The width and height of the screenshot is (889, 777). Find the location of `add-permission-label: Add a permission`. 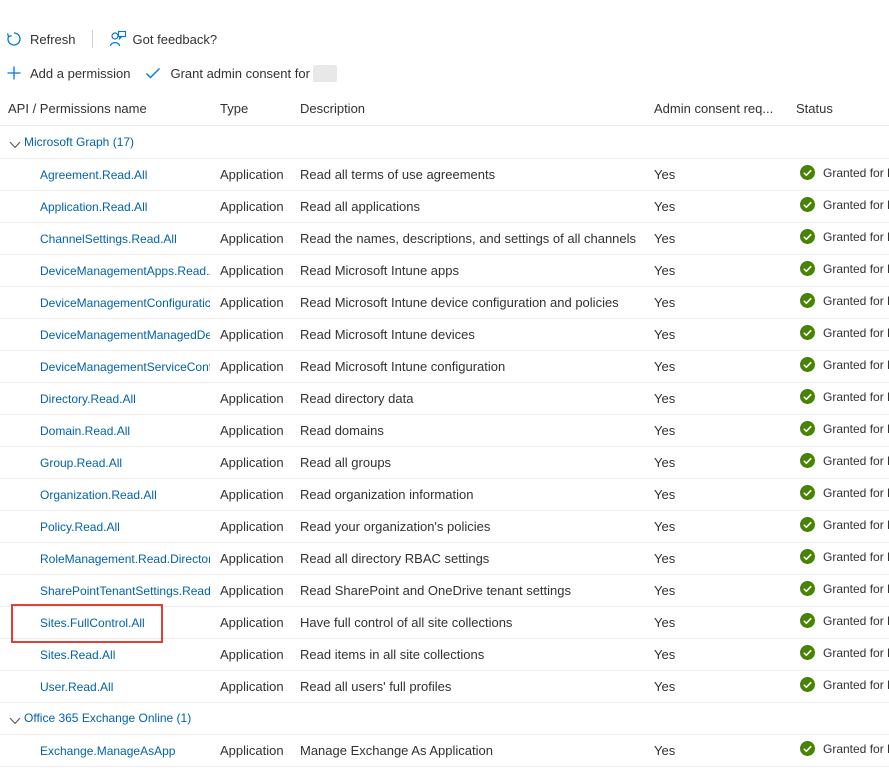

add-permission-label: Add a permission is located at coordinates (80, 73).